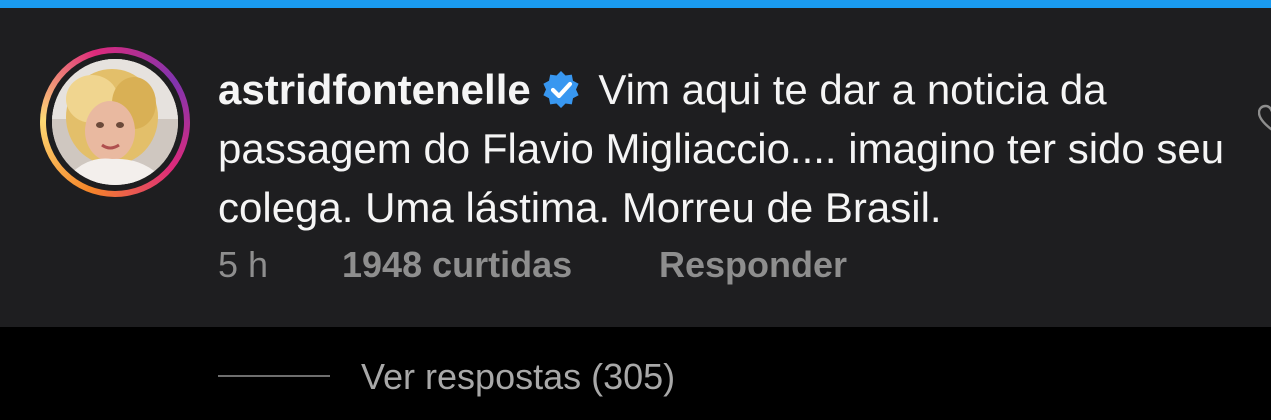 The width and height of the screenshot is (1271, 420). What do you see at coordinates (561, 89) in the screenshot?
I see `verified-badge-icon` at bounding box center [561, 89].